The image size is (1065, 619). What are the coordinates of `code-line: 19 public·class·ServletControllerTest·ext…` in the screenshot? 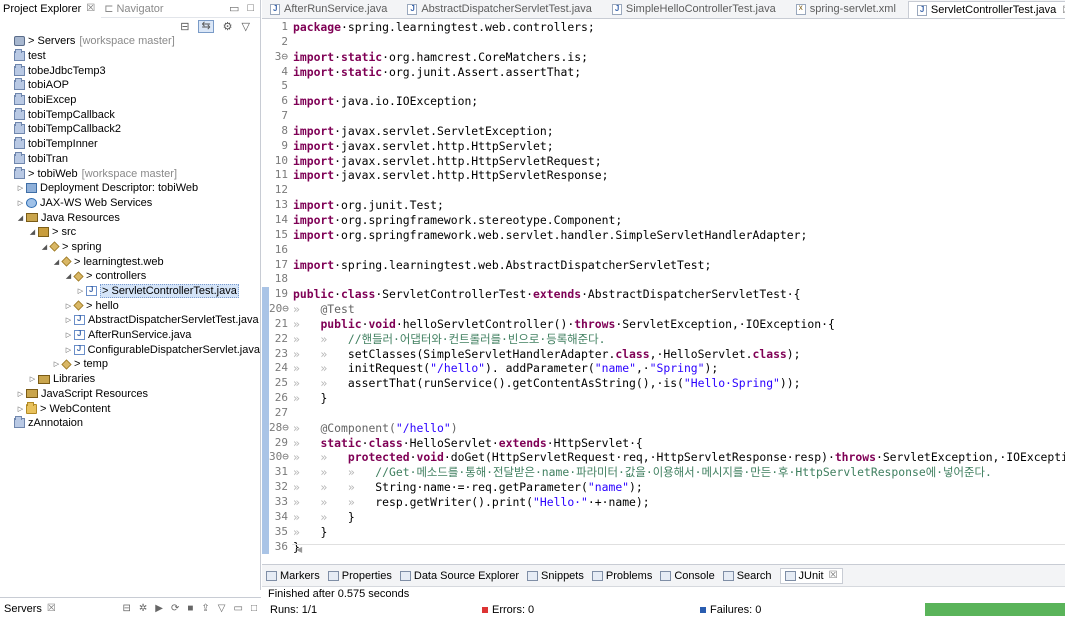 It's located at (663, 295).